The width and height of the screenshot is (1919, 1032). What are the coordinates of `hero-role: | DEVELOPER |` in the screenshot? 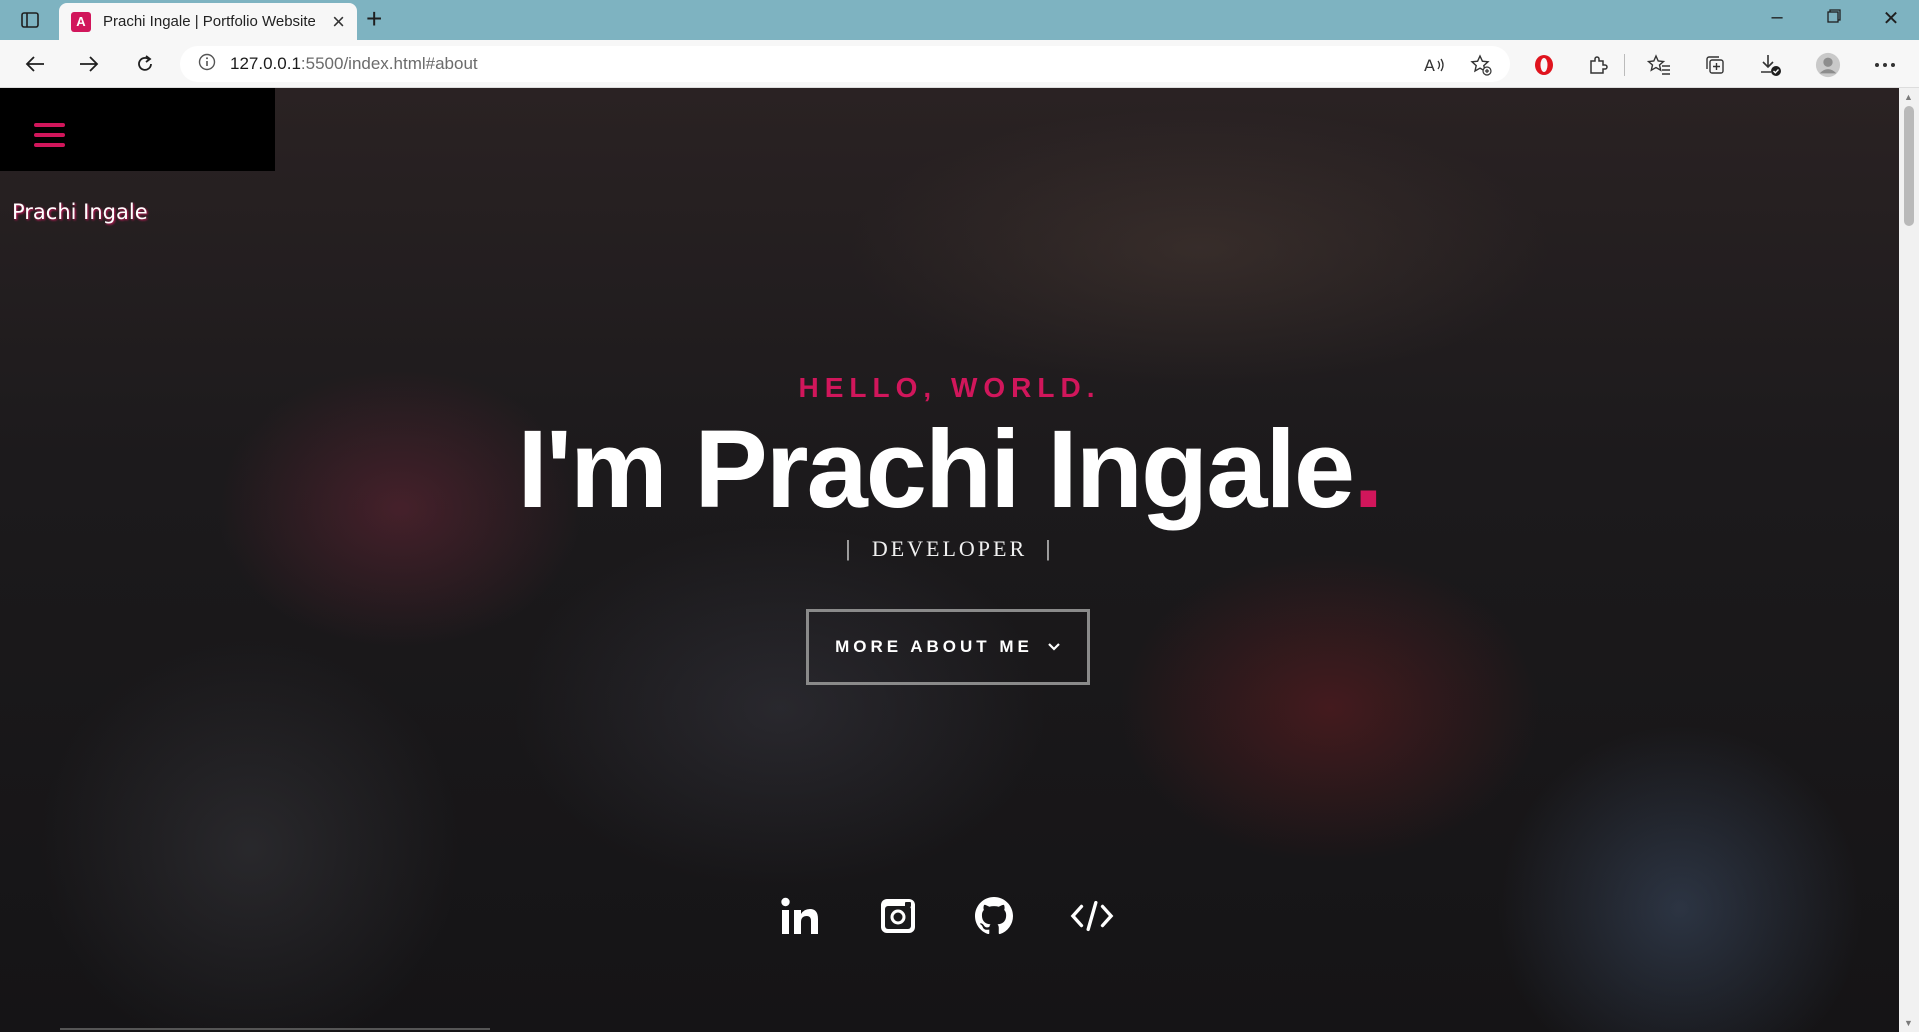 It's located at (949, 549).